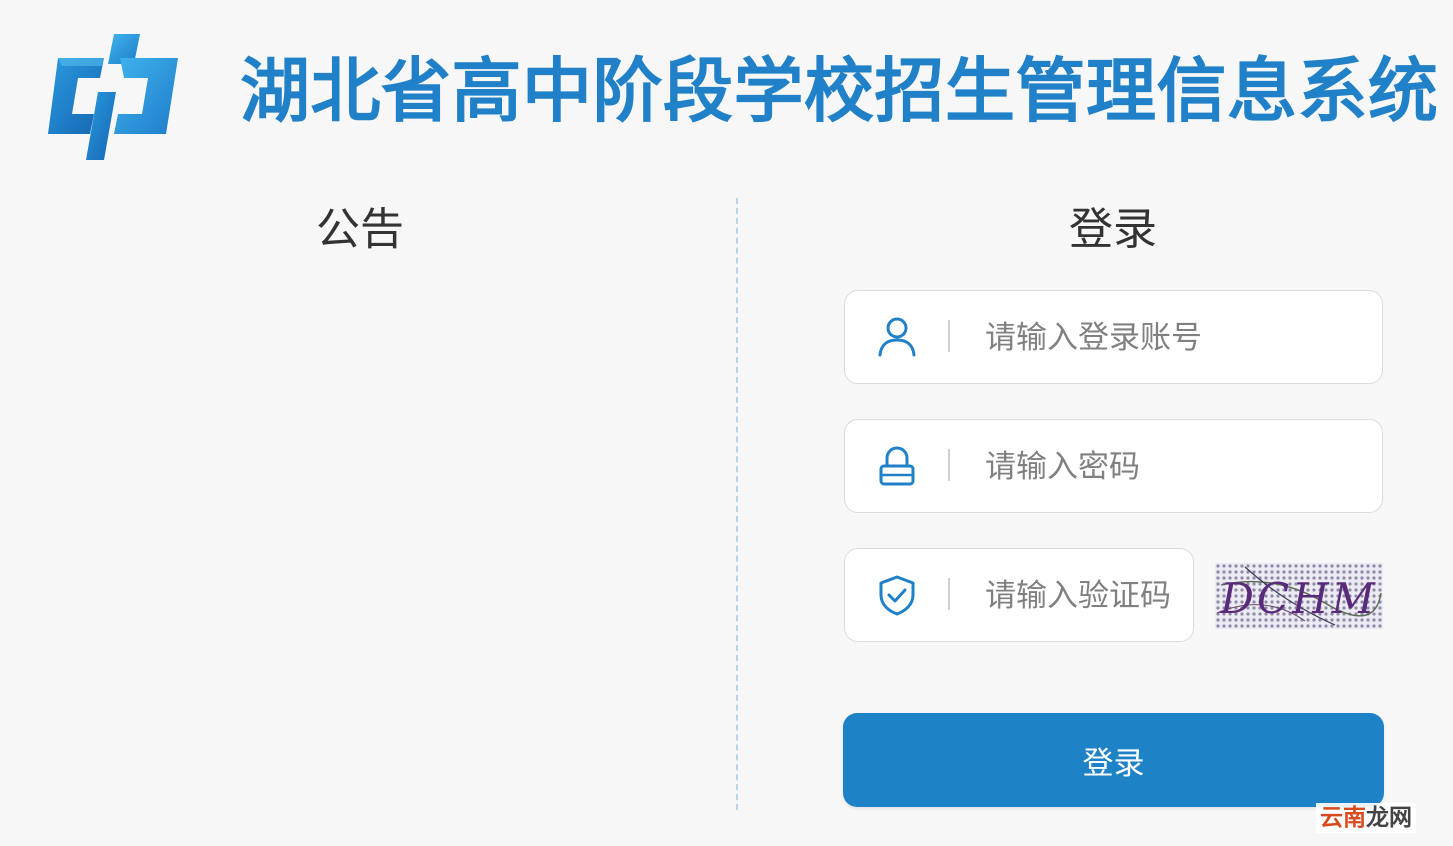  I want to click on system-title: 湖北省高中阶段学校招生管理信息系统, so click(839, 91).